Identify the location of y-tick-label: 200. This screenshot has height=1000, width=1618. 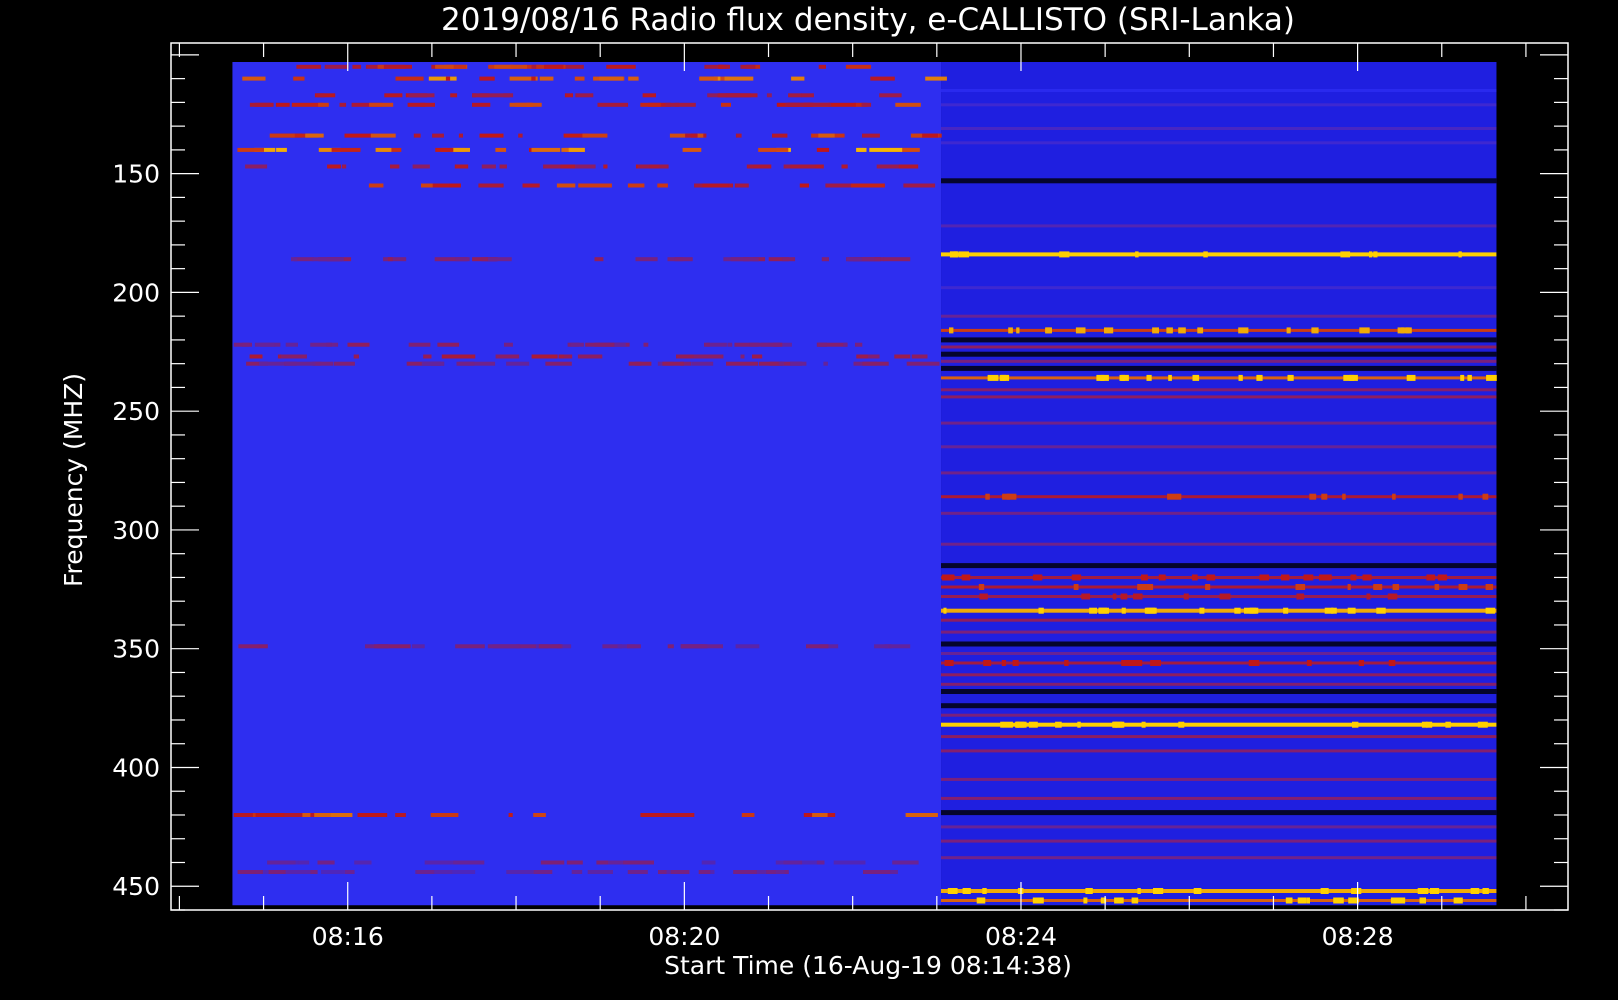
(136, 292).